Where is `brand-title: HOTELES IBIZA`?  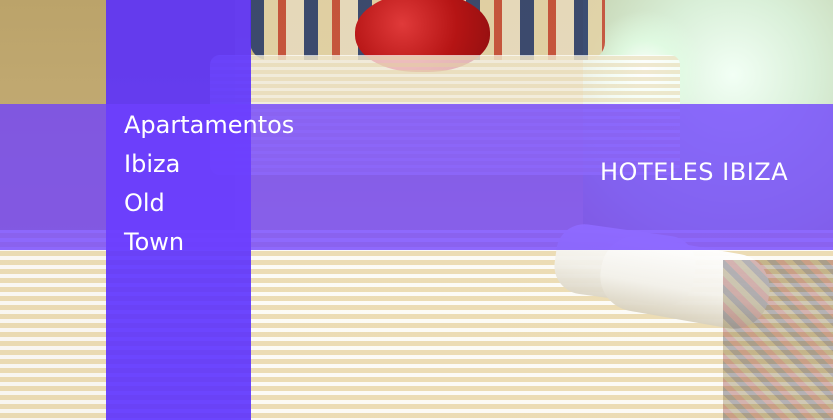
brand-title: HOTELES IBIZA is located at coordinates (694, 172).